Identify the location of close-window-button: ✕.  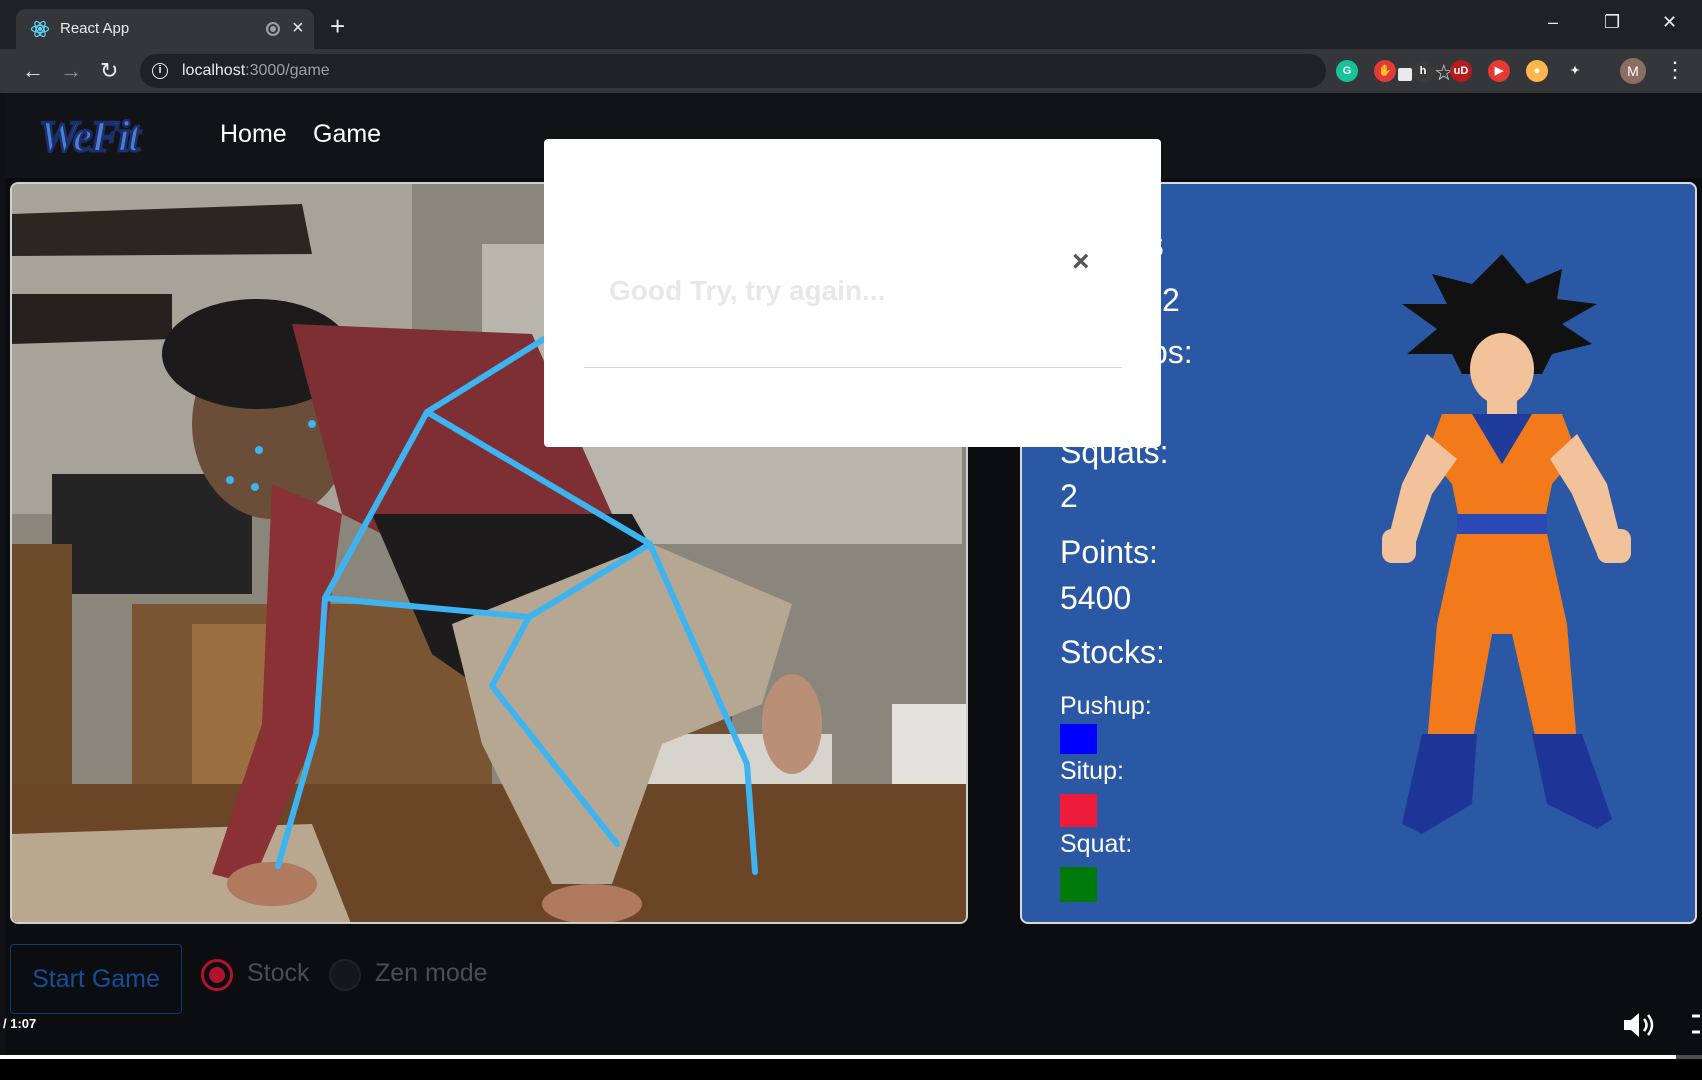
(1669, 22).